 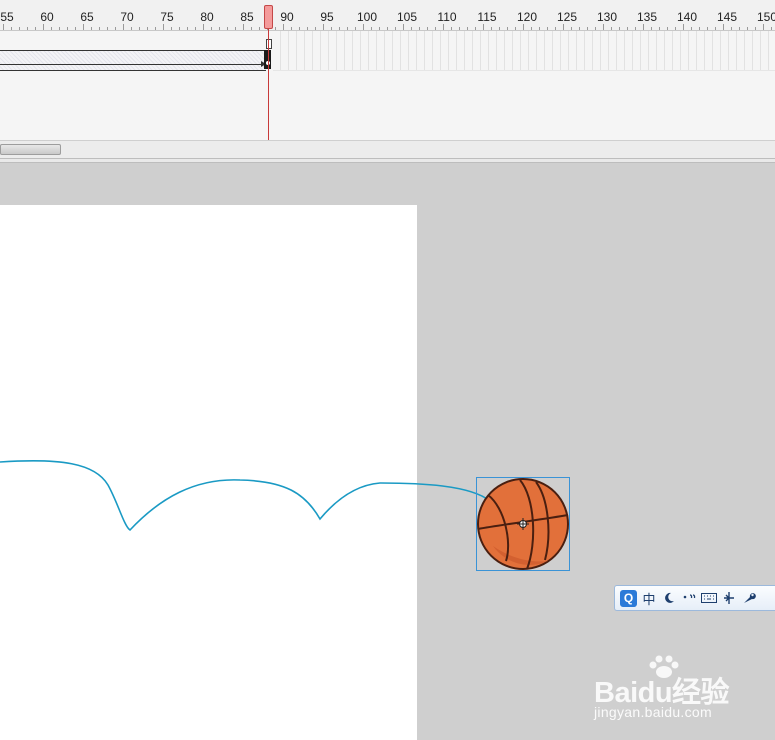 I want to click on scrollbar-thumb, so click(x=30, y=149).